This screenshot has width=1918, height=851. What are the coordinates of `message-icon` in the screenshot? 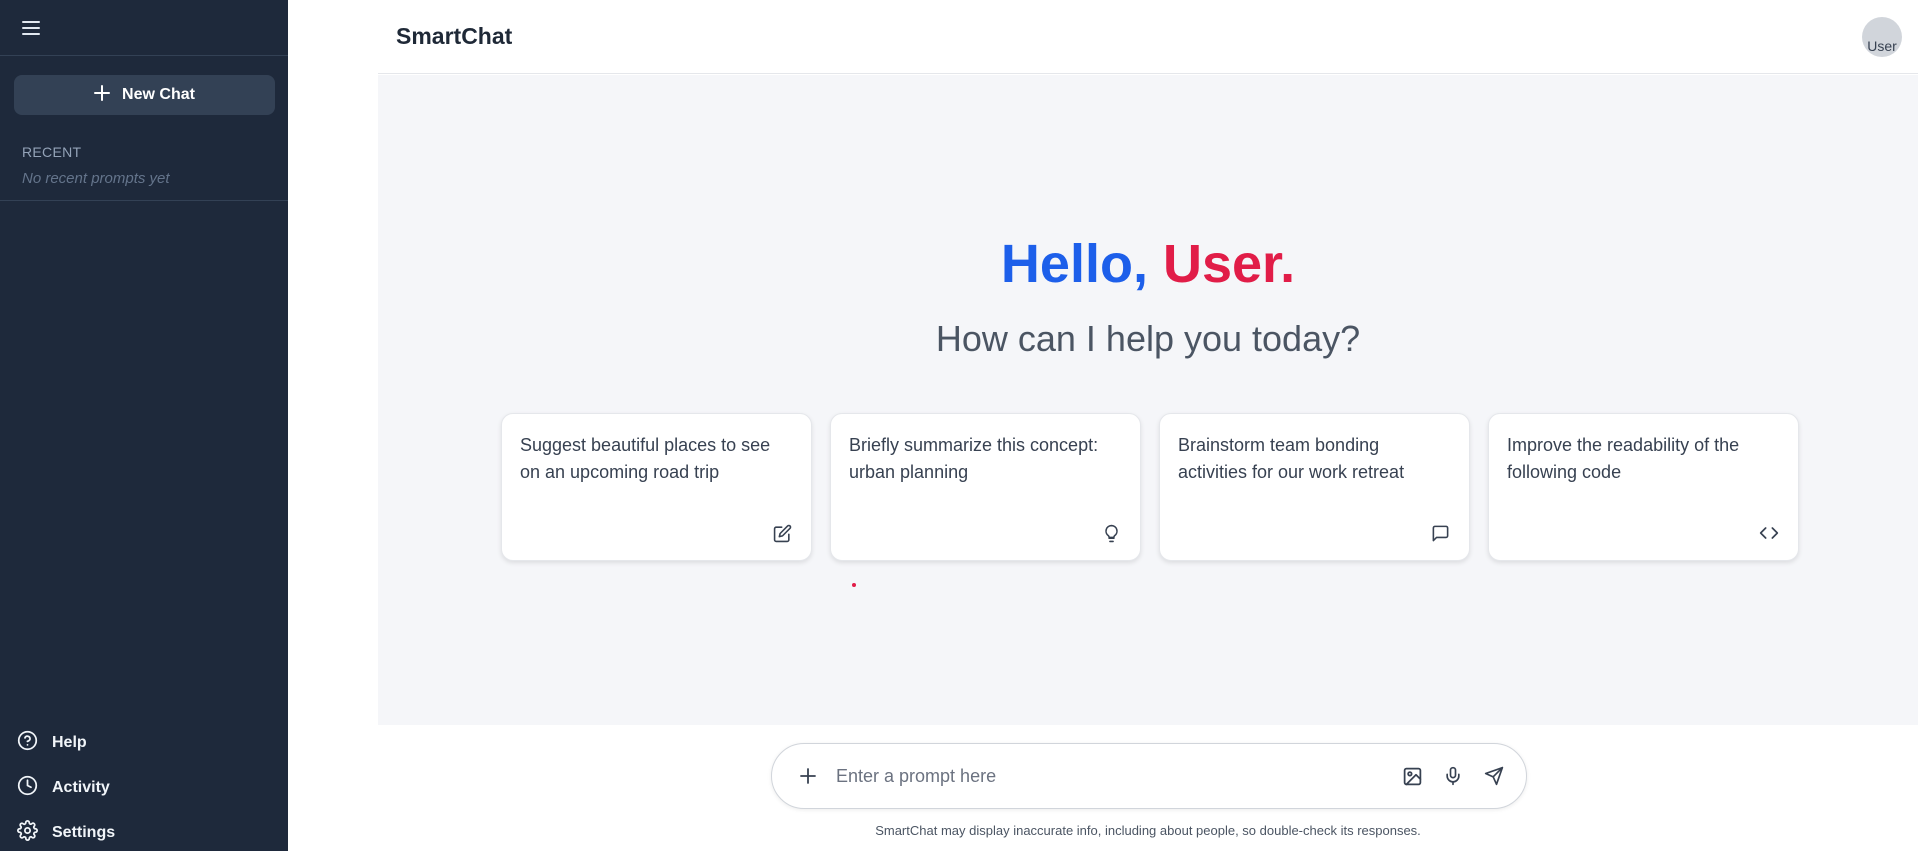 It's located at (1440, 533).